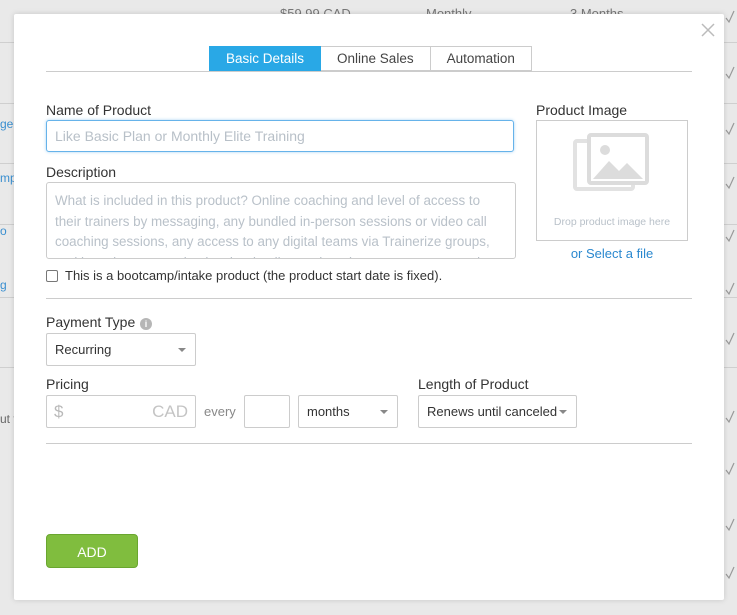  I want to click on payment-type-label: Payment Type, so click(91, 322).